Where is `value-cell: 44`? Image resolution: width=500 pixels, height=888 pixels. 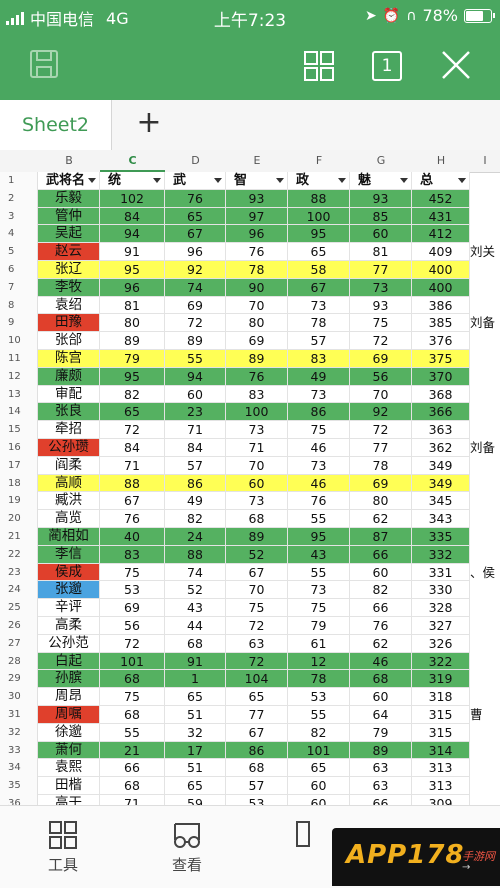
value-cell: 44 is located at coordinates (195, 626).